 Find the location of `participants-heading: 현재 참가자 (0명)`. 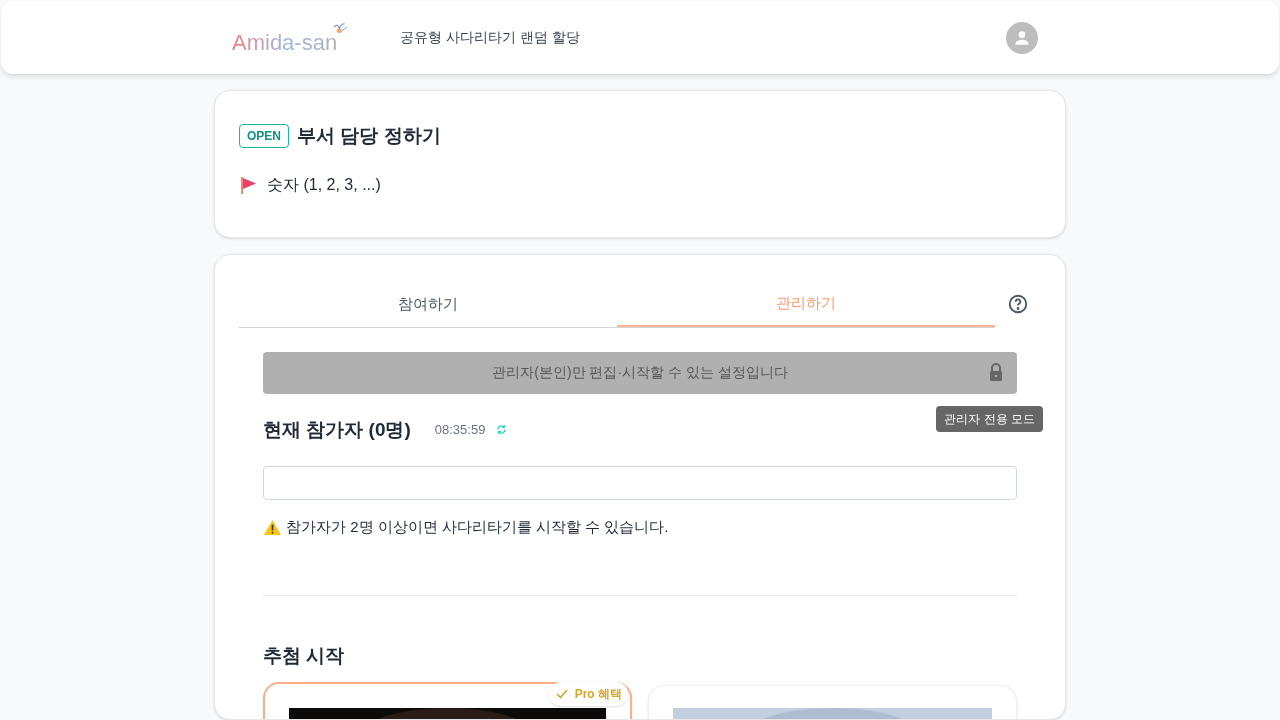

participants-heading: 현재 참가자 (0명) is located at coordinates (337, 429).